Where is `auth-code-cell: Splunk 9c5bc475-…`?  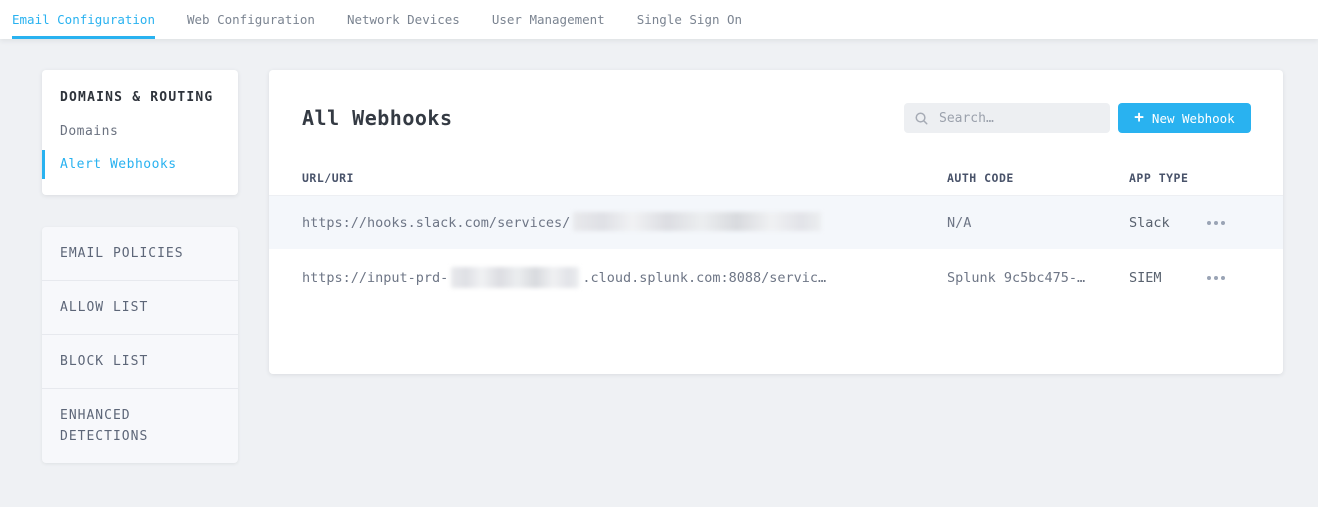
auth-code-cell: Splunk 9c5bc475-… is located at coordinates (1016, 278).